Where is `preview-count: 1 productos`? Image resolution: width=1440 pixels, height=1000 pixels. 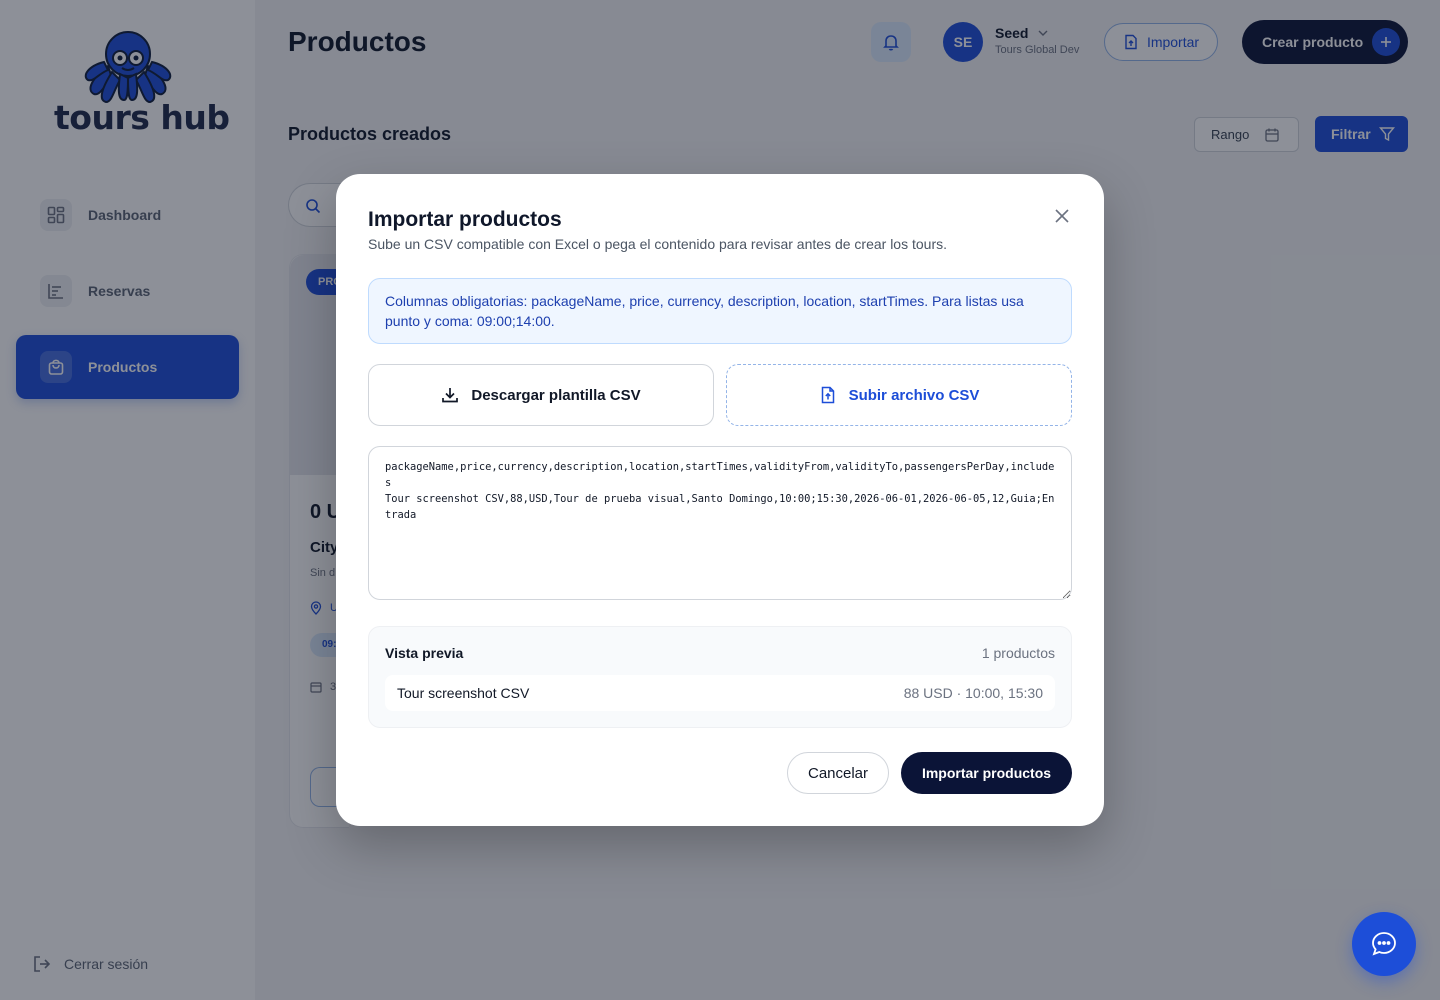 preview-count: 1 productos is located at coordinates (1018, 653).